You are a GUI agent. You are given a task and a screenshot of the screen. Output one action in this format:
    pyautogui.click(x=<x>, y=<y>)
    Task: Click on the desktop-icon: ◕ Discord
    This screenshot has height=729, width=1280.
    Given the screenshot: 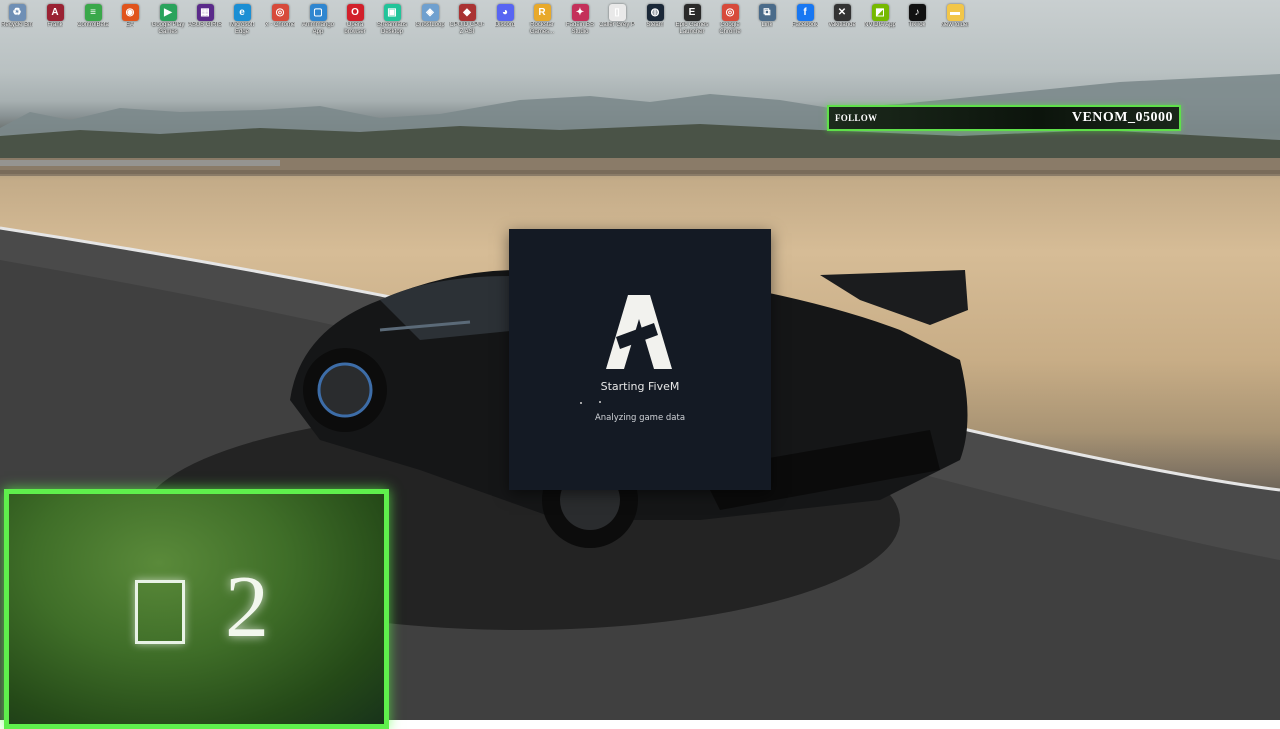 What is the action you would take?
    pyautogui.click(x=505, y=16)
    